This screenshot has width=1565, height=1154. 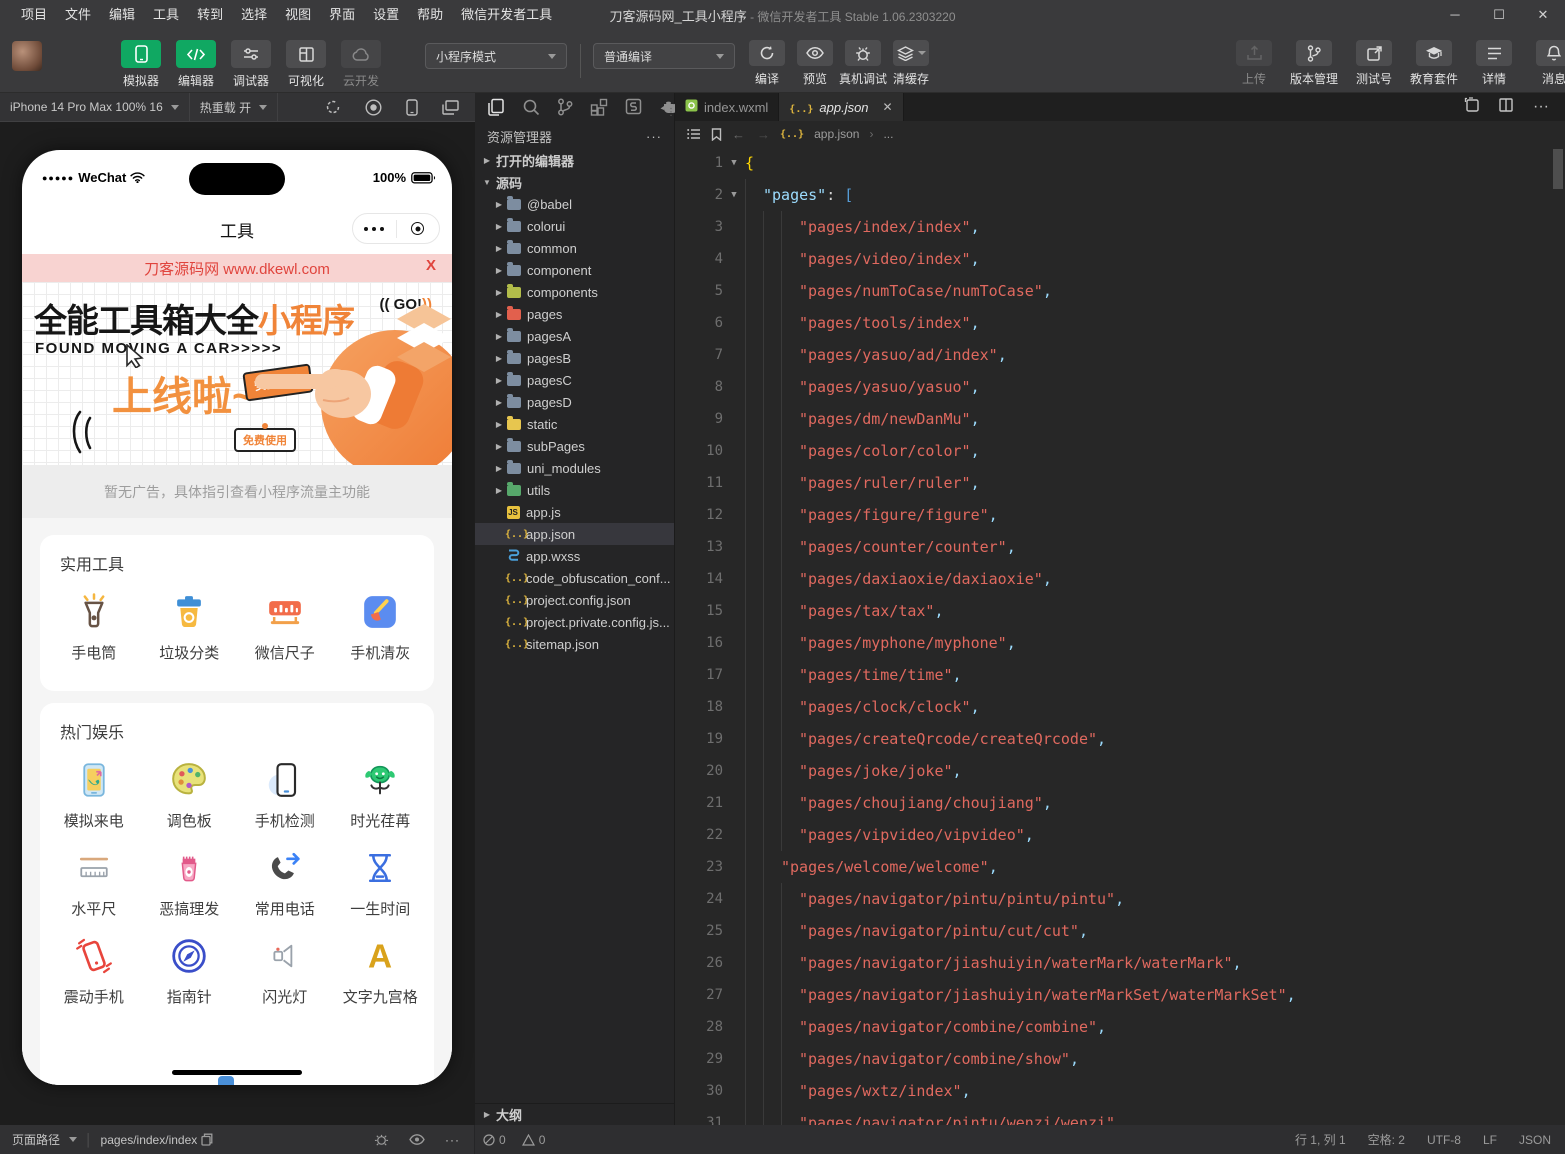 What do you see at coordinates (254, 15) in the screenshot?
I see `menu-item: 选择` at bounding box center [254, 15].